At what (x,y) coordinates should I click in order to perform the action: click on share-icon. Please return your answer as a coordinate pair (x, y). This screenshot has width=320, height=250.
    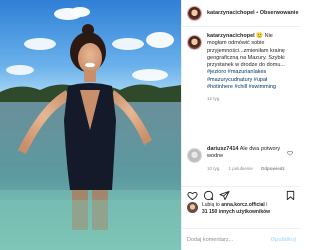
    Looking at the image, I should click on (224, 195).